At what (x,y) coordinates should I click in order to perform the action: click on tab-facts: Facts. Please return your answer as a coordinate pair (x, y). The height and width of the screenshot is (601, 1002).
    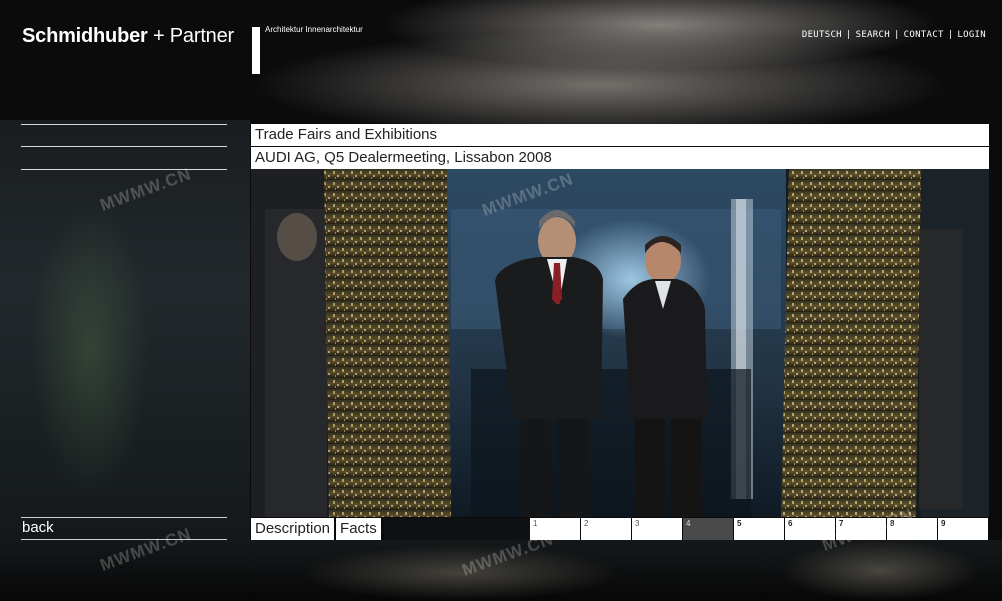
    Looking at the image, I should click on (358, 529).